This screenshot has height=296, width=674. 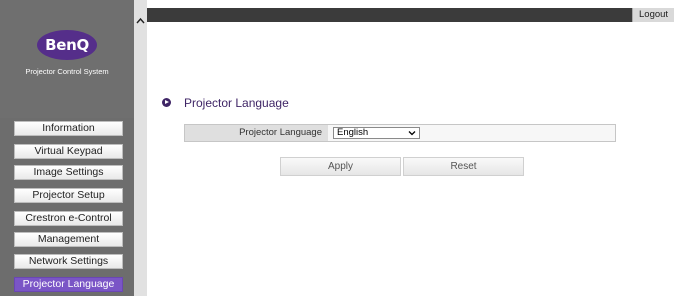 What do you see at coordinates (68, 239) in the screenshot?
I see `sidebar-item-management: Management` at bounding box center [68, 239].